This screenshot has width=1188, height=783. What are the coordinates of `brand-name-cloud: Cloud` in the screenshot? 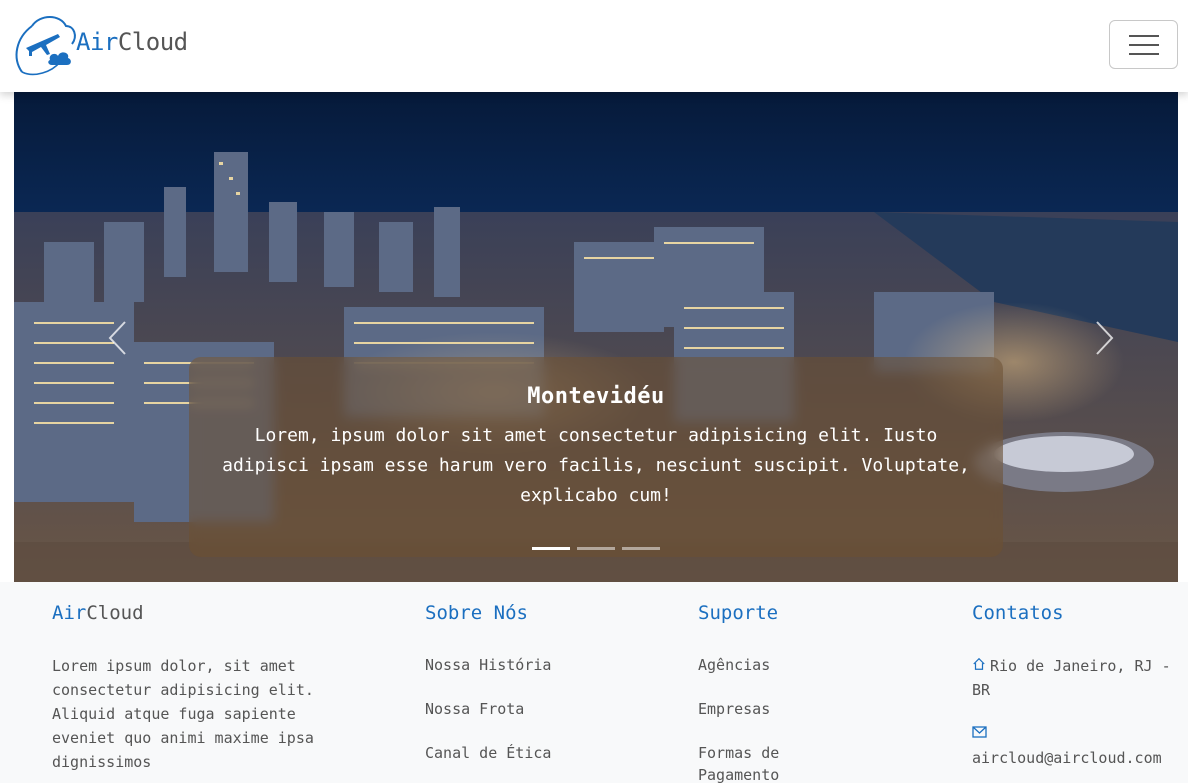 It's located at (152, 42).